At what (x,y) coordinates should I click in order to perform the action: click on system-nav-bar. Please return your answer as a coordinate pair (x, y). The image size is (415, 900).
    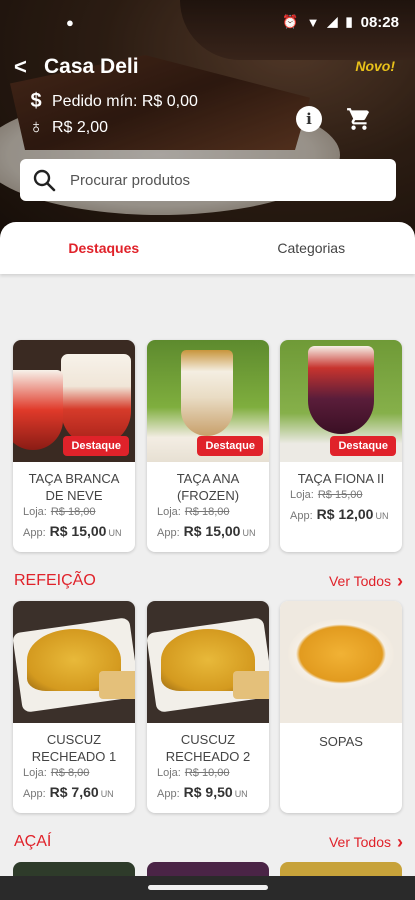
    Looking at the image, I should click on (207, 888).